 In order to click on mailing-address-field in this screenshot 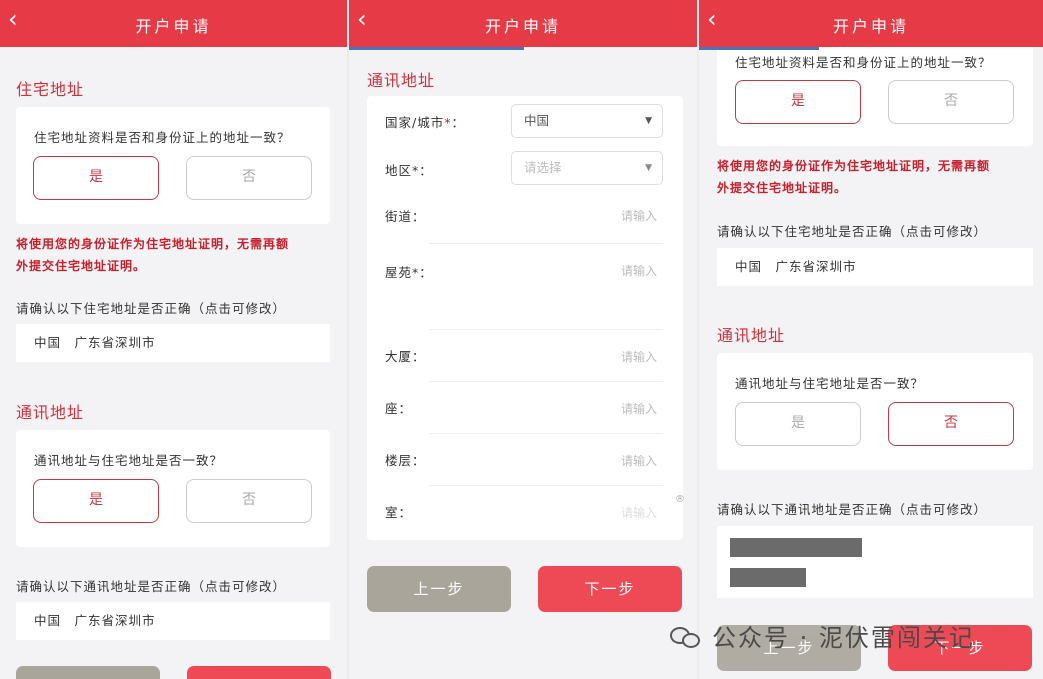, I will do `click(875, 562)`.